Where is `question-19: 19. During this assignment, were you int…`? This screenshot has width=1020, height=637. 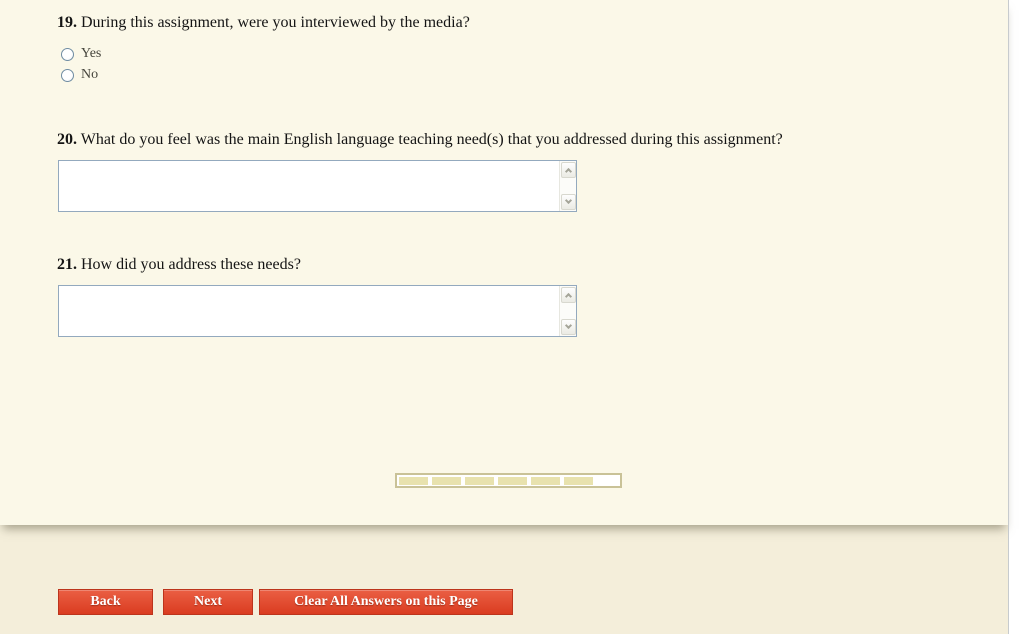
question-19: 19. During this assignment, were you int… is located at coordinates (263, 23).